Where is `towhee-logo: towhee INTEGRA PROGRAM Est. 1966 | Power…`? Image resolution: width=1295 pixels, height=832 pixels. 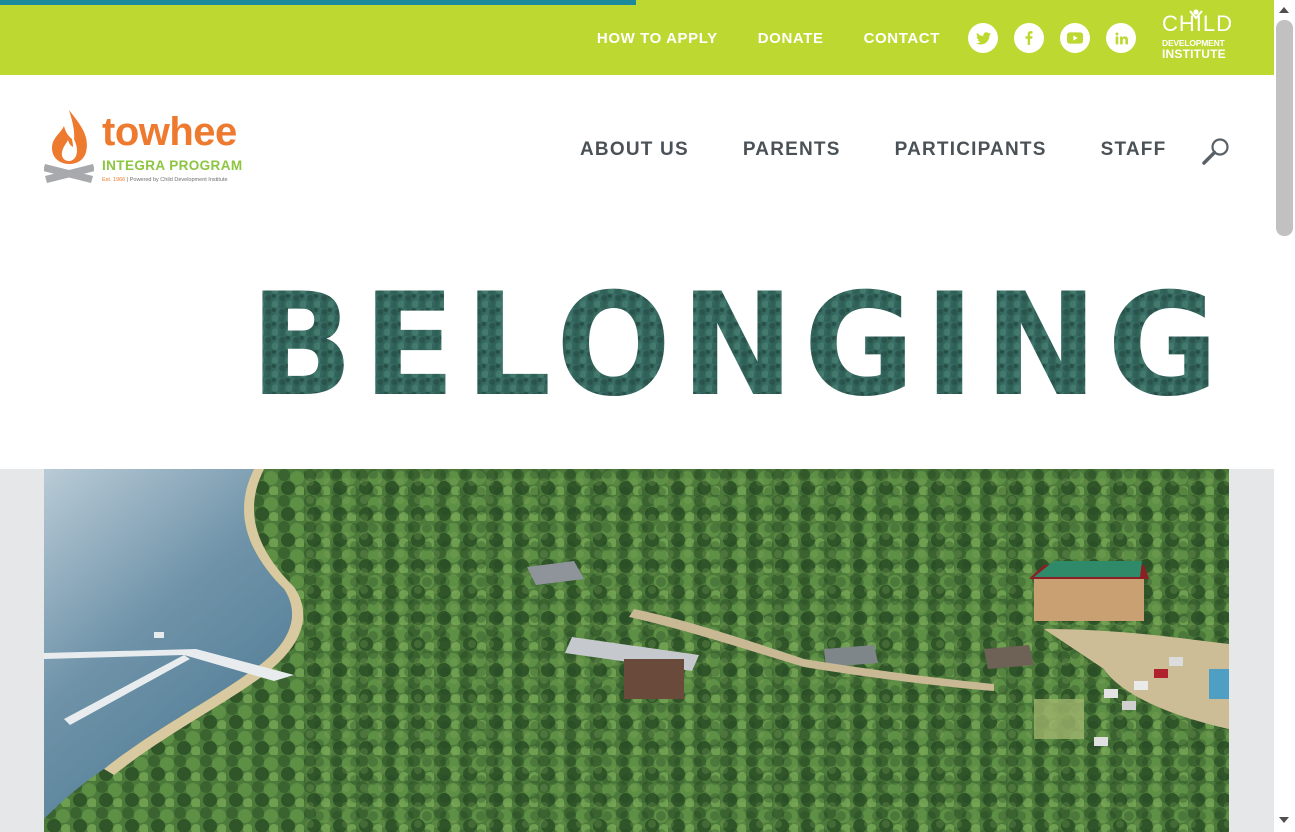
towhee-logo: towhee INTEGRA PROGRAM Est. 1966 | Power… is located at coordinates (154, 148).